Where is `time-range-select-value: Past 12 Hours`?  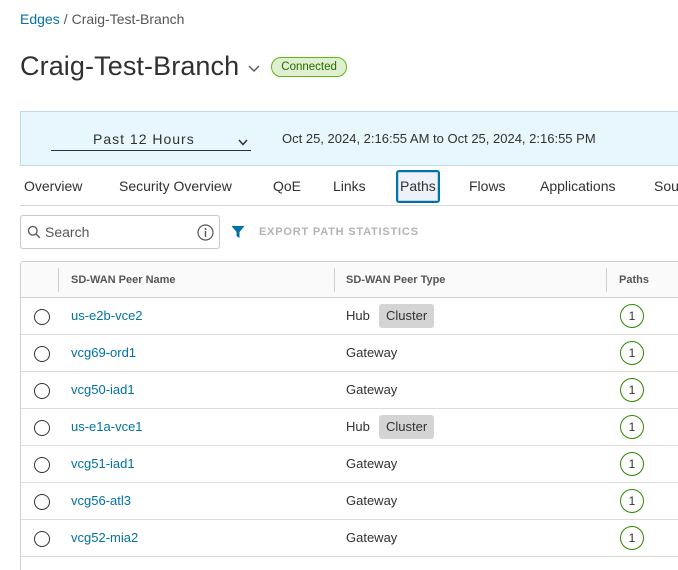
time-range-select-value: Past 12 Hours is located at coordinates (144, 139).